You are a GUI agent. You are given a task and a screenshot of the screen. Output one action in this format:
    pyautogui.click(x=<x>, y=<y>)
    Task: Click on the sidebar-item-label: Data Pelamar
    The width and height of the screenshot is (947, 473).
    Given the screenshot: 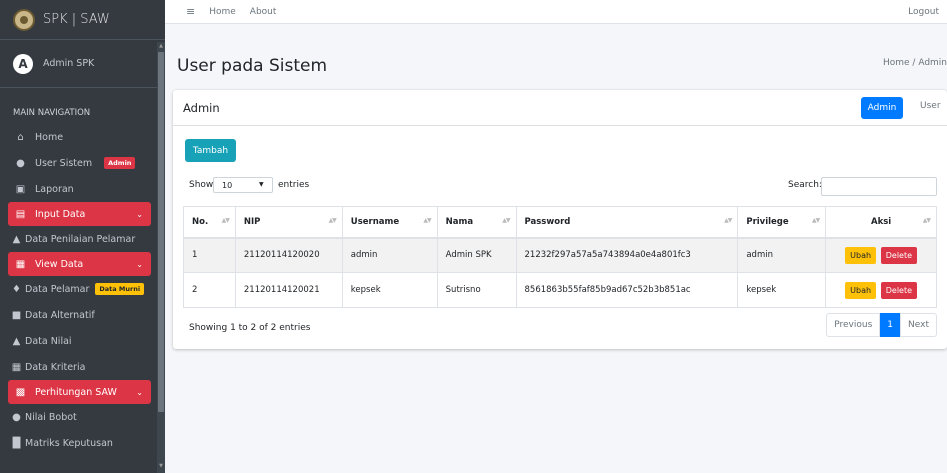 What is the action you would take?
    pyautogui.click(x=57, y=289)
    